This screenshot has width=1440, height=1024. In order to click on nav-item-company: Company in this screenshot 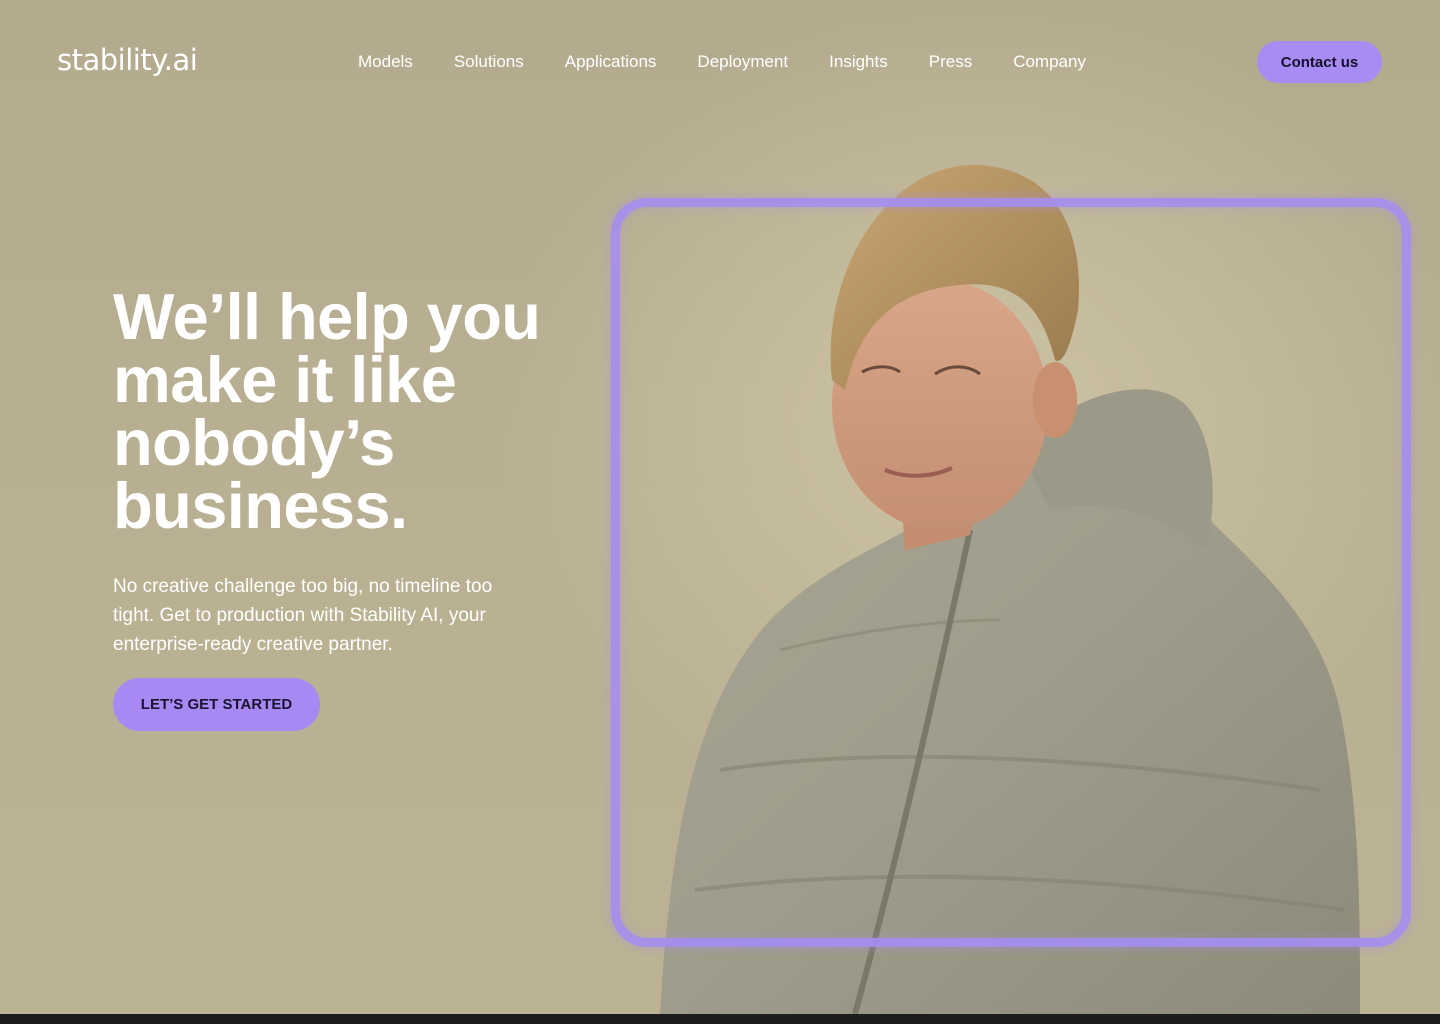, I will do `click(1049, 62)`.